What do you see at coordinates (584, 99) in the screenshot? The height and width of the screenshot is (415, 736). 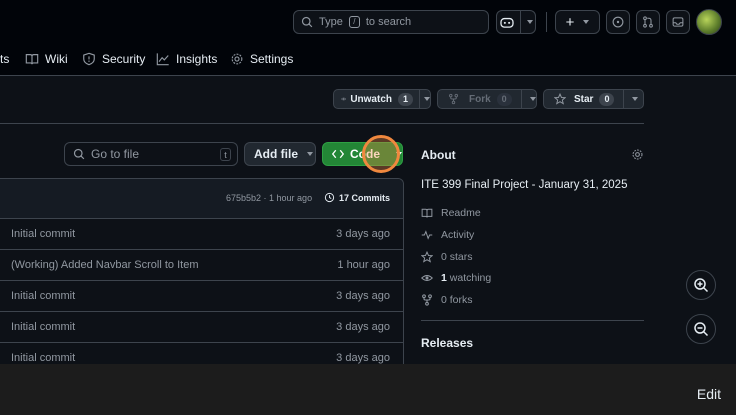 I see `star-label: Star` at bounding box center [584, 99].